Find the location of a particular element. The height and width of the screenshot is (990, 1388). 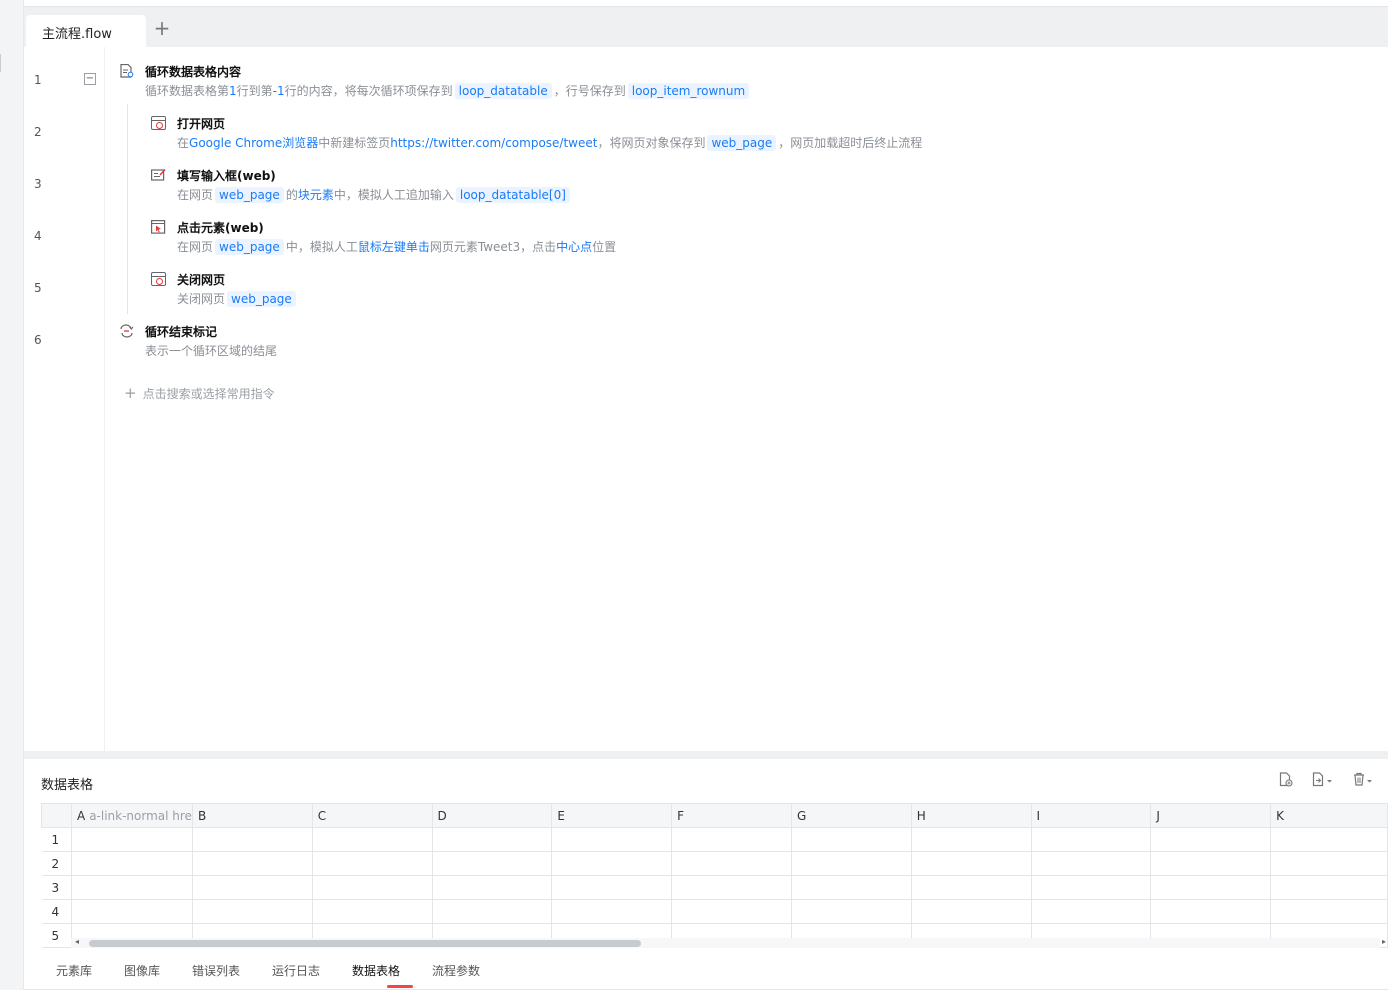

variable-chip: loop_datatable is located at coordinates (503, 91).